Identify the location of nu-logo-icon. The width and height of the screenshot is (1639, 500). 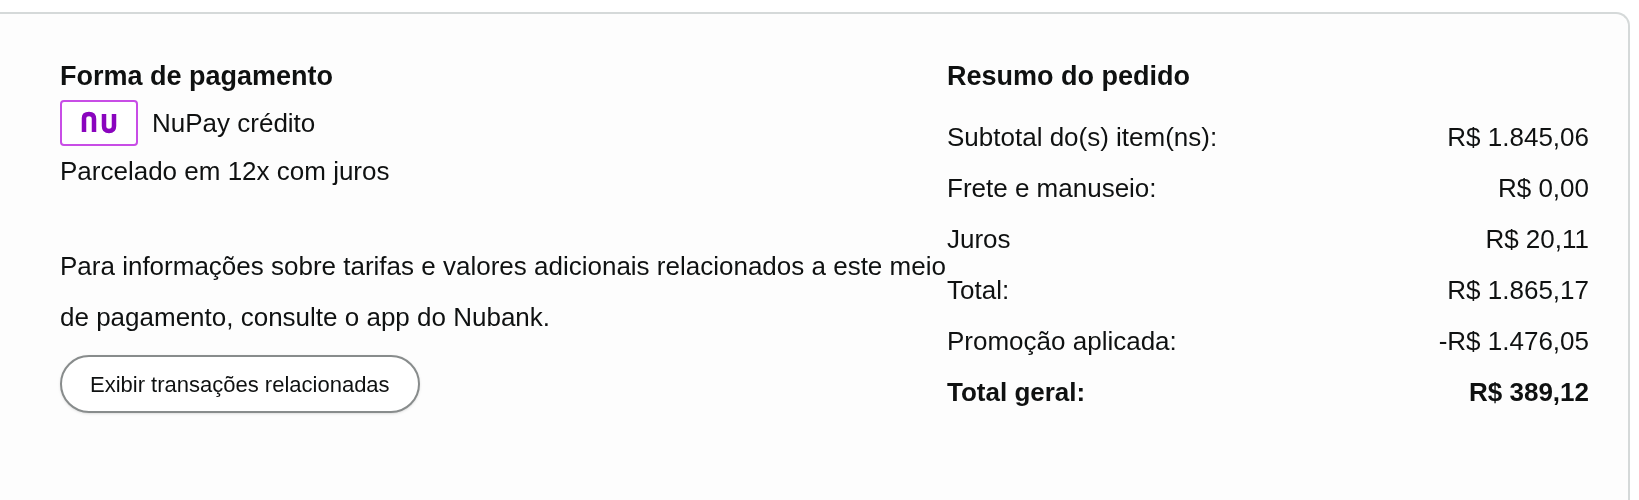
(99, 123).